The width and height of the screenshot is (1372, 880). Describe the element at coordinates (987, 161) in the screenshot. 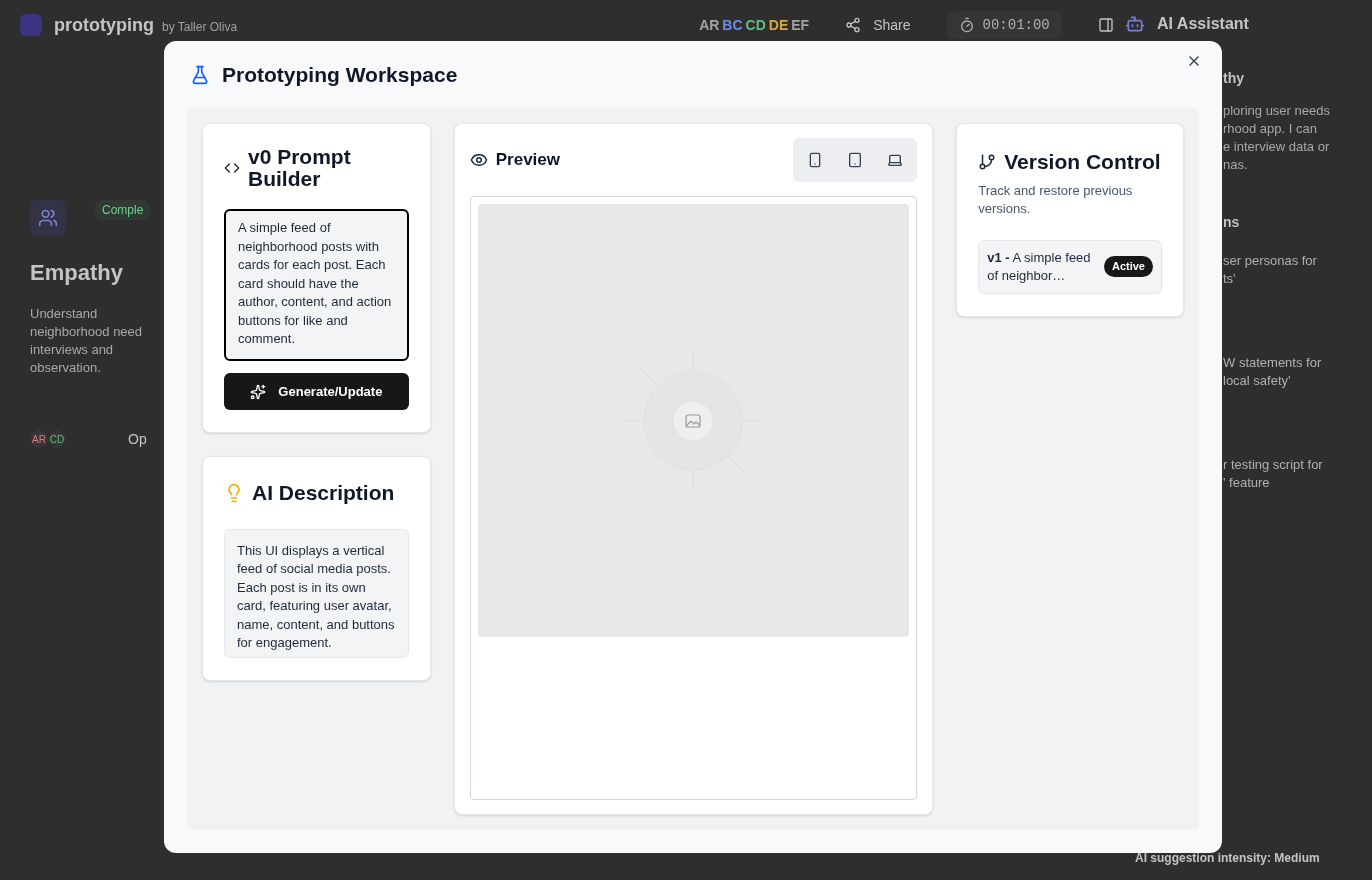

I see `branch-icon` at that location.